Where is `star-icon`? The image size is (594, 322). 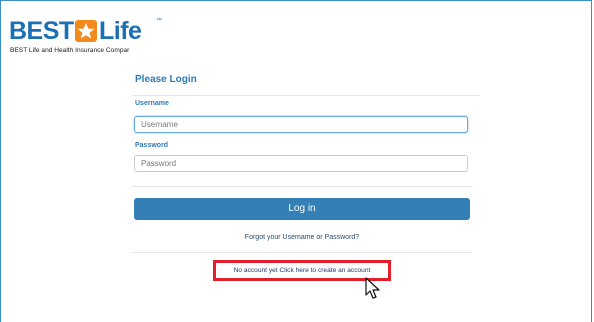
star-icon is located at coordinates (86, 31).